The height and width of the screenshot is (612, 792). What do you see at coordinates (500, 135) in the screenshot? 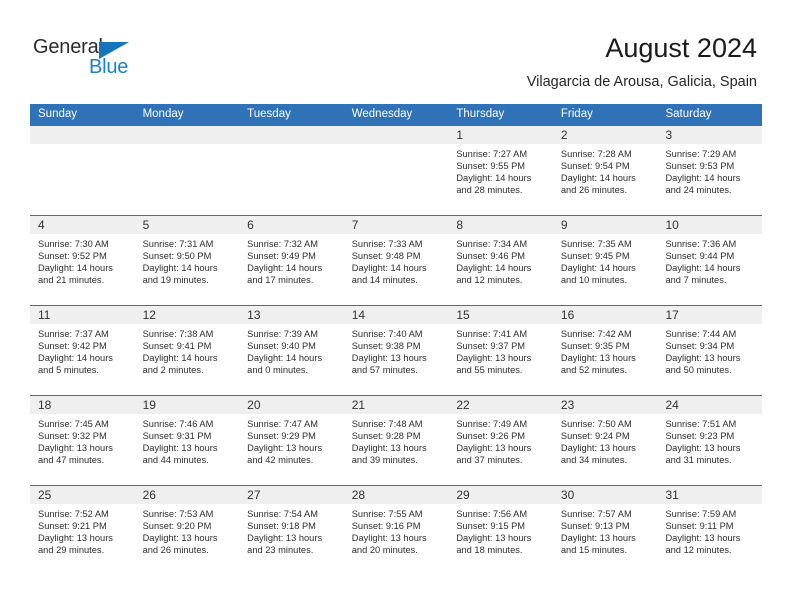
I see `day-number: 1` at bounding box center [500, 135].